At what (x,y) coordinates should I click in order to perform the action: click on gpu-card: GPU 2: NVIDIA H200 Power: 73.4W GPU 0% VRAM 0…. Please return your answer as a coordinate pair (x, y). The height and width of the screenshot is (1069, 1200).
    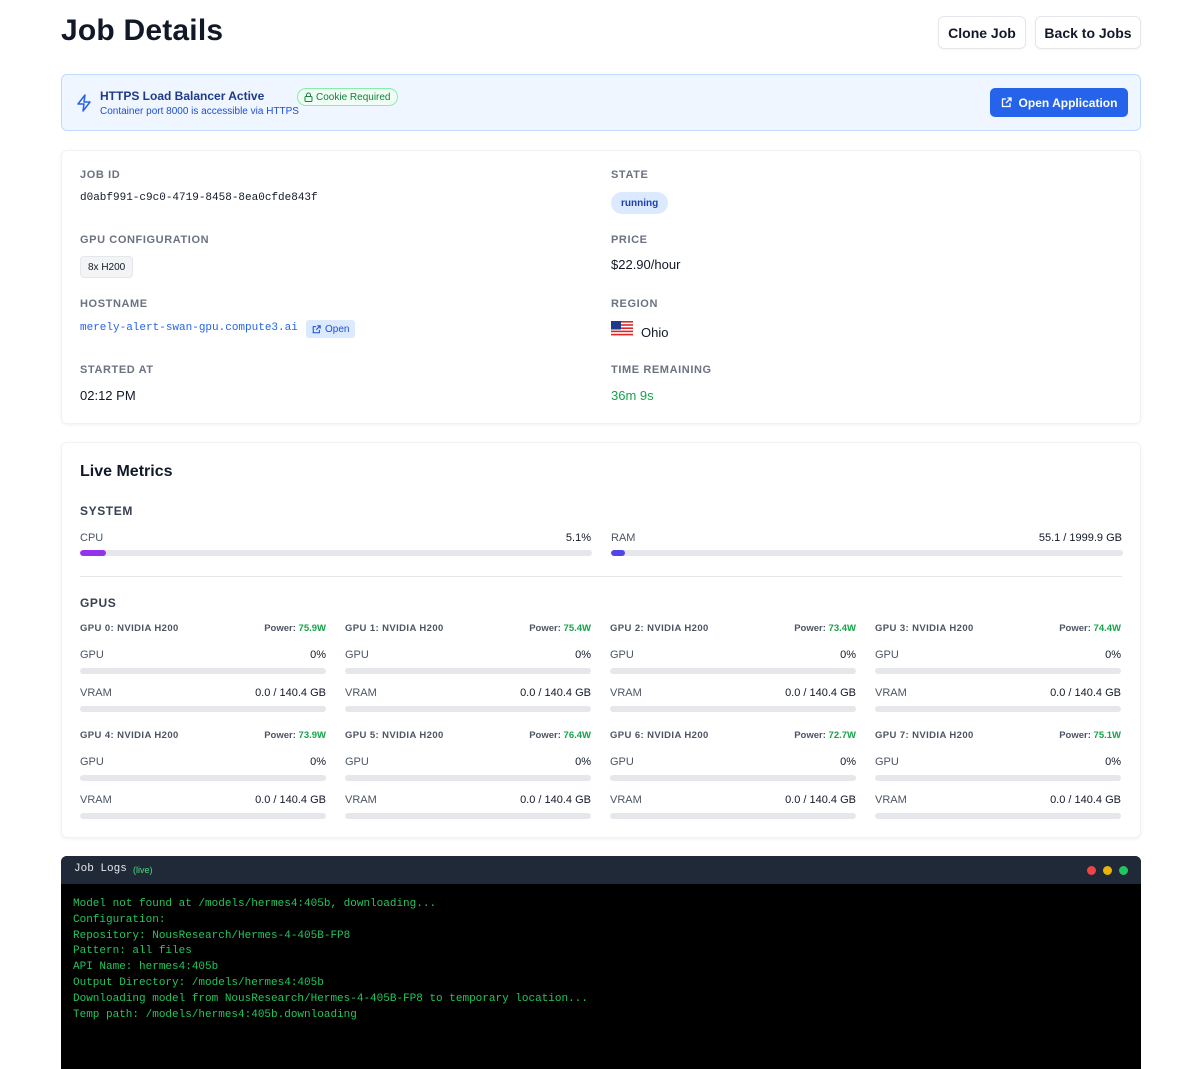
    Looking at the image, I should click on (733, 673).